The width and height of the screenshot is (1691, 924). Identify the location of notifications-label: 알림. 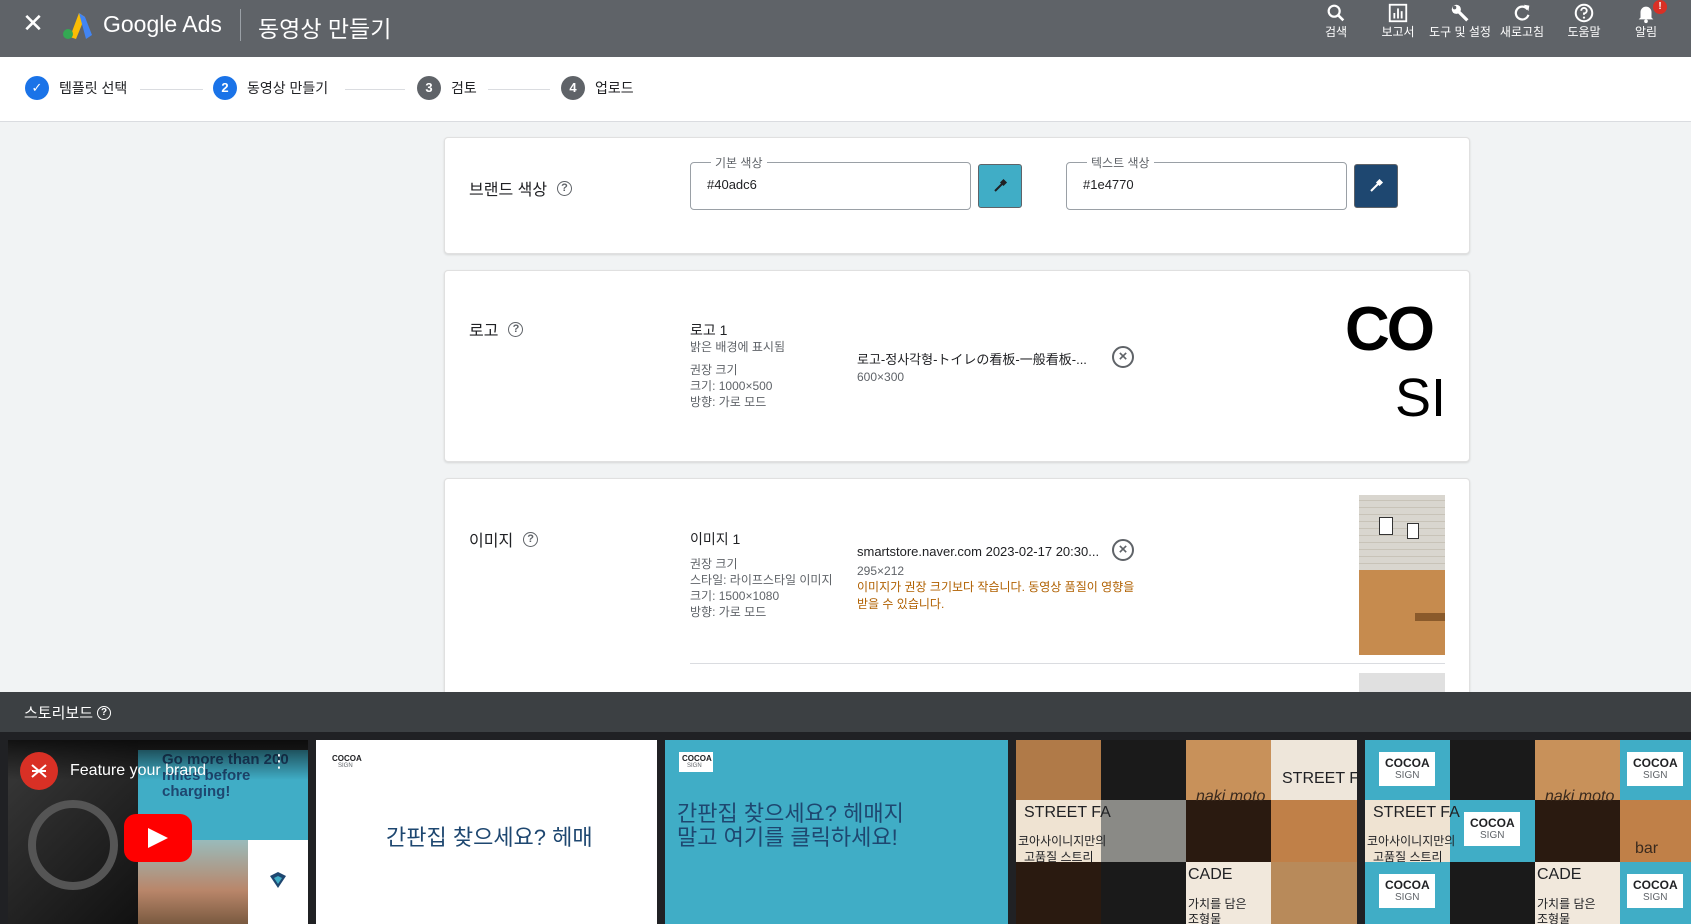
(1646, 32).